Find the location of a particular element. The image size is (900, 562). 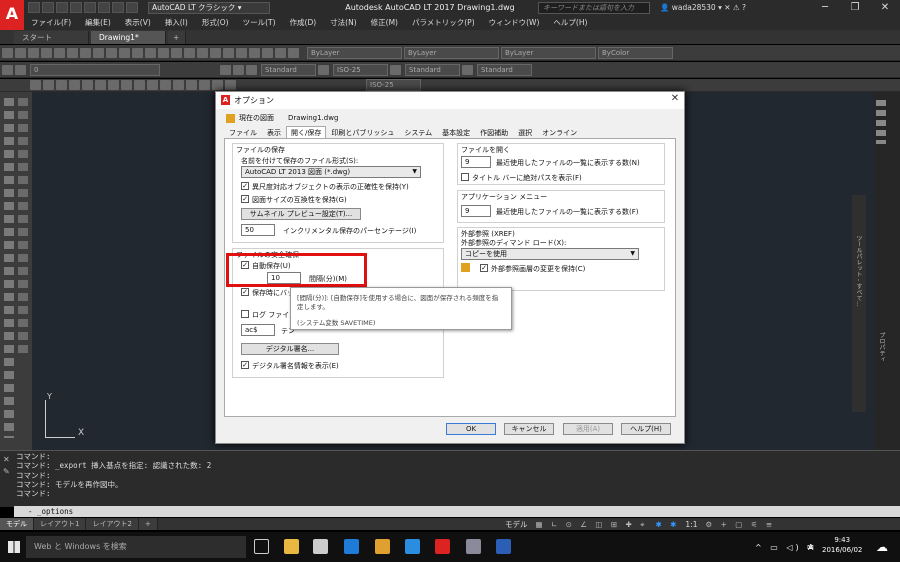

palette-controls-icon is located at coordinates (881, 122).